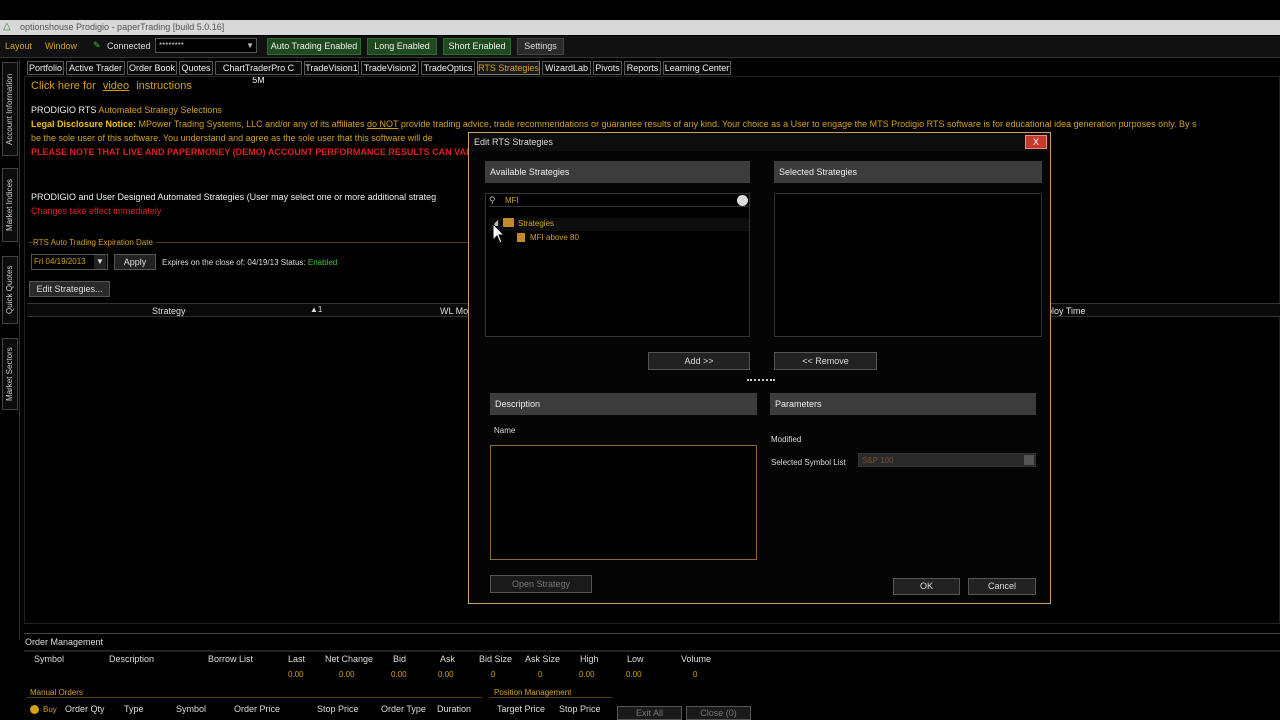  What do you see at coordinates (623, 404) in the screenshot?
I see `description-header: Description` at bounding box center [623, 404].